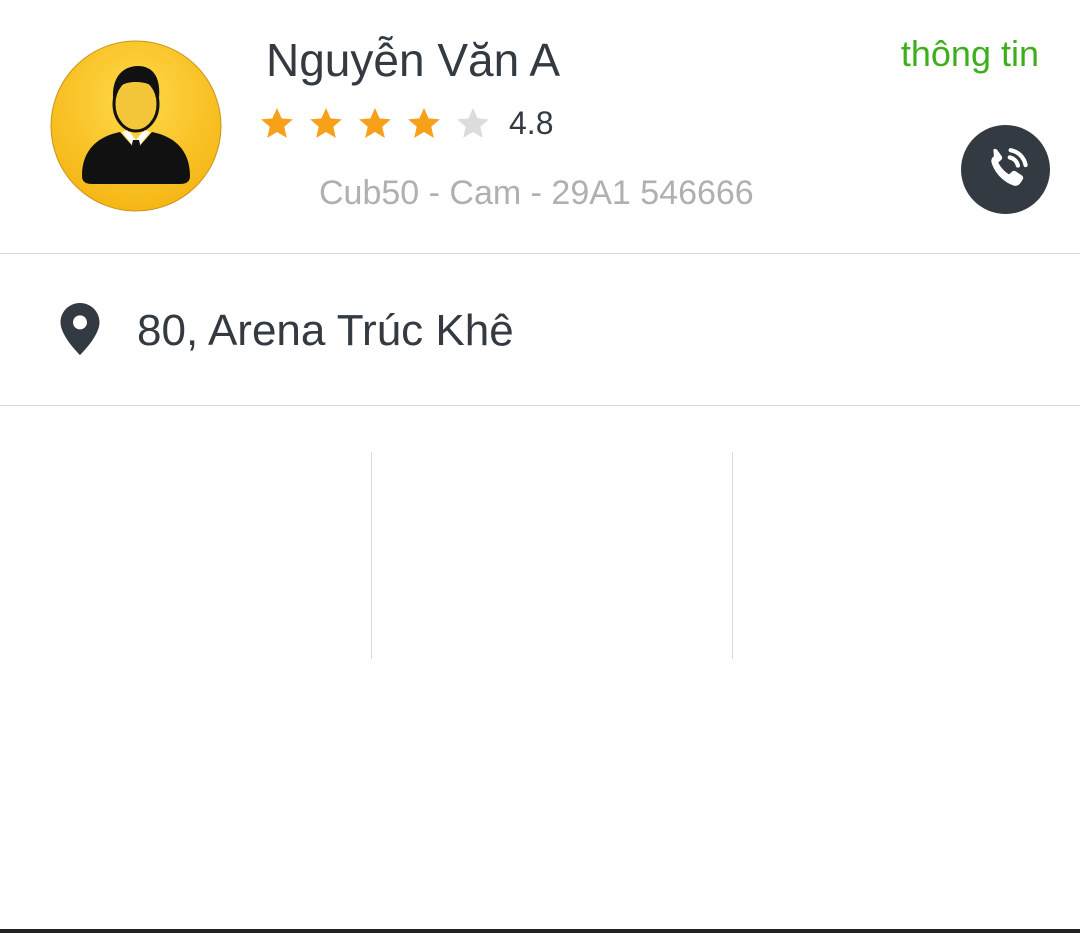  I want to click on bottom-edge, so click(540, 931).